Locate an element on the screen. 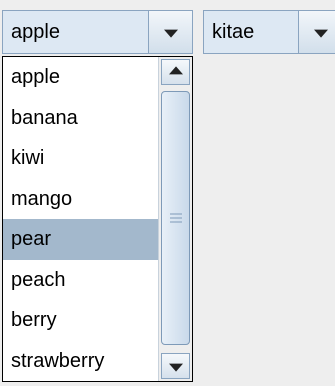  name-combobox-arrow-button is located at coordinates (316, 32).